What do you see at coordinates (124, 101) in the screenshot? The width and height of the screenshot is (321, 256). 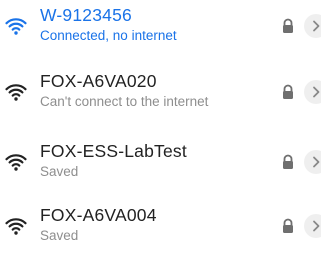 I see `network-status: Can't connect to the internet` at bounding box center [124, 101].